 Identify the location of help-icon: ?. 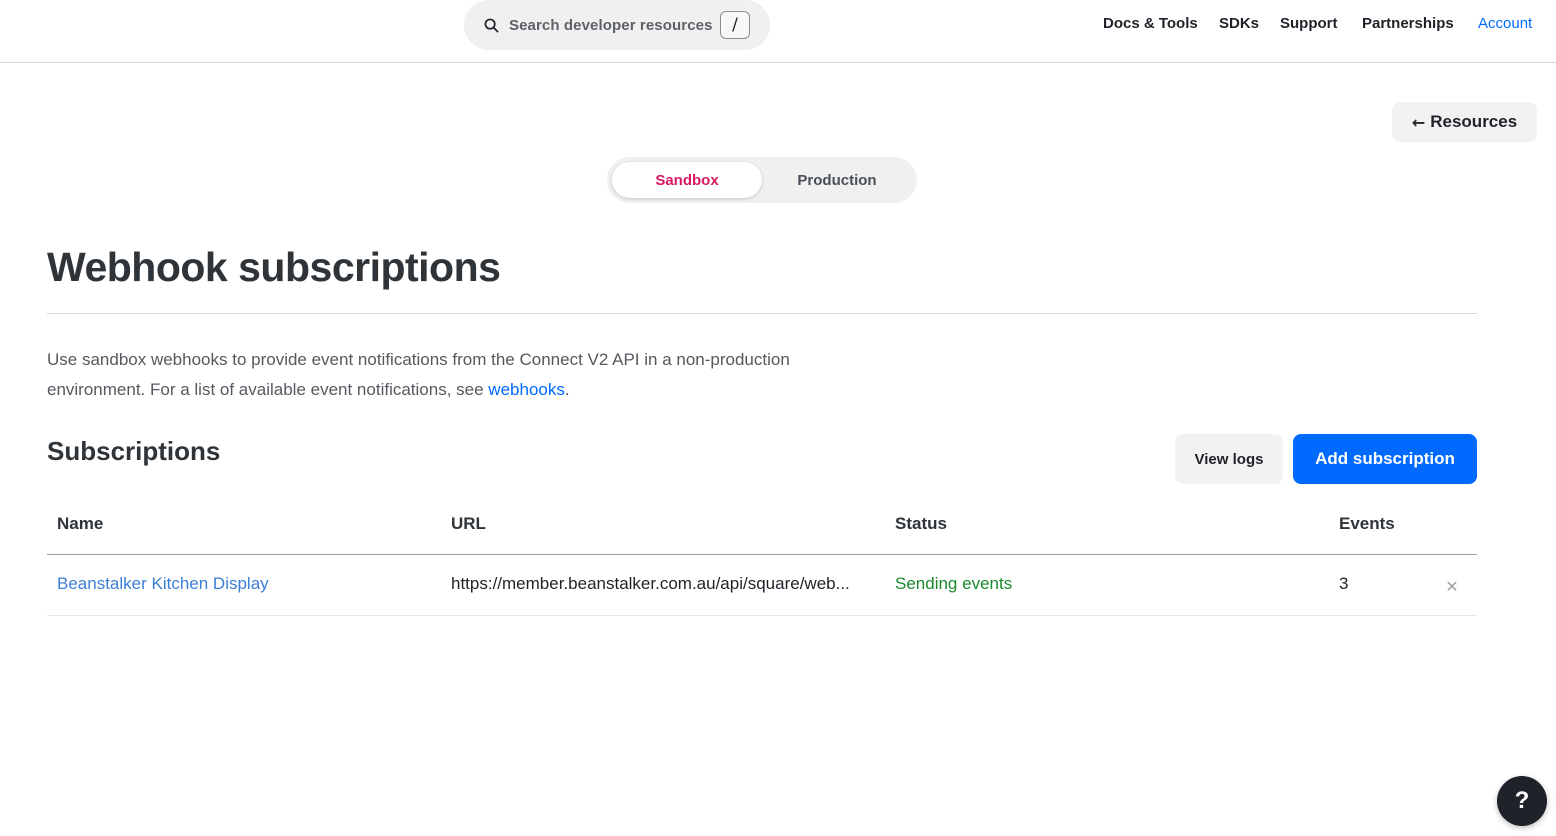
(1522, 800).